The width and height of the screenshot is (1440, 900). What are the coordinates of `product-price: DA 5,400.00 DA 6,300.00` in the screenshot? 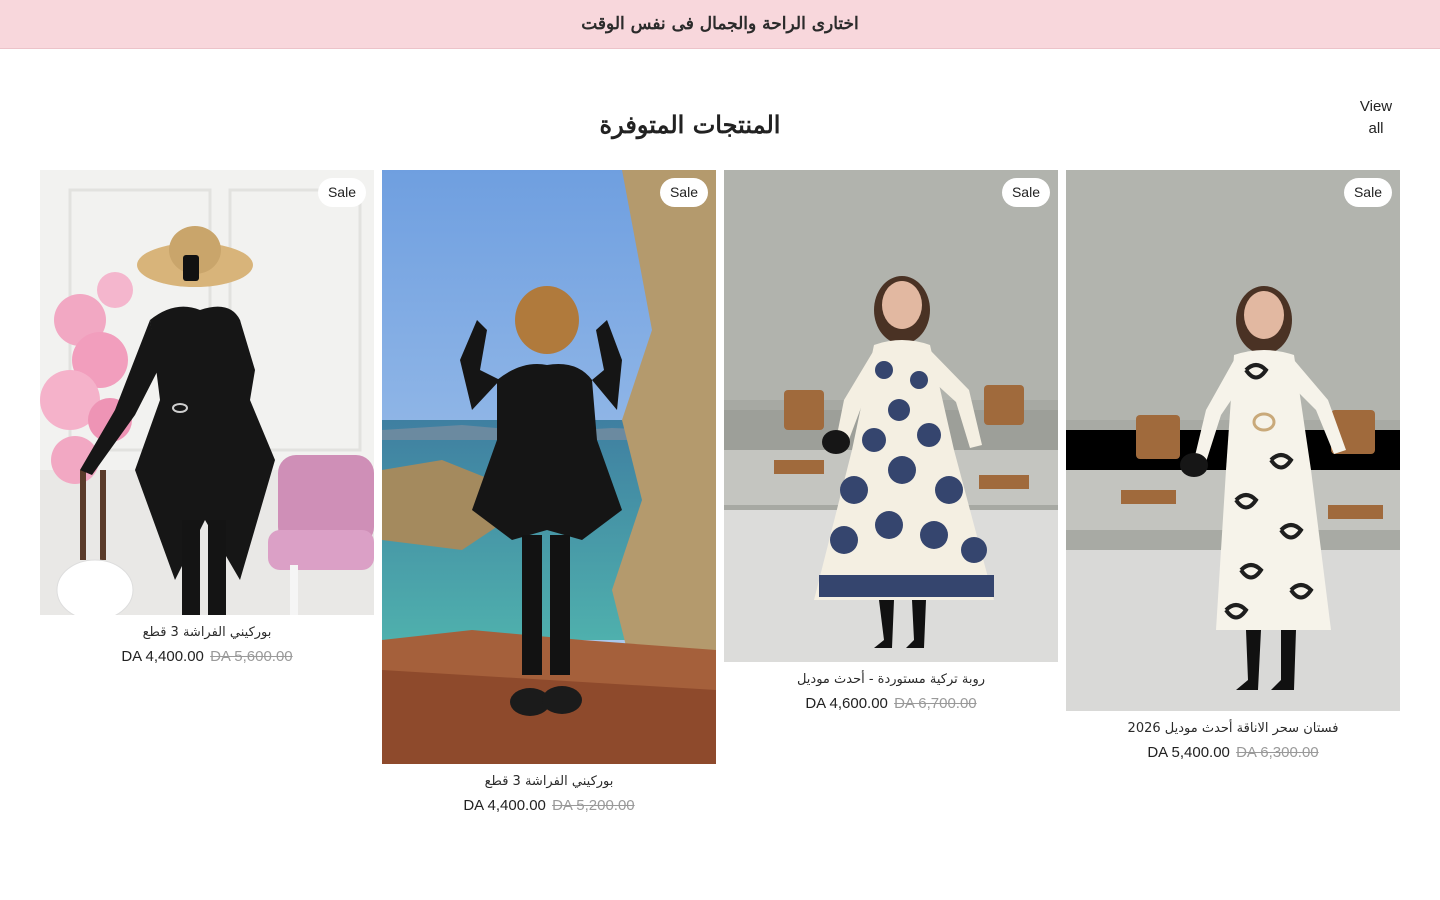 It's located at (1233, 752).